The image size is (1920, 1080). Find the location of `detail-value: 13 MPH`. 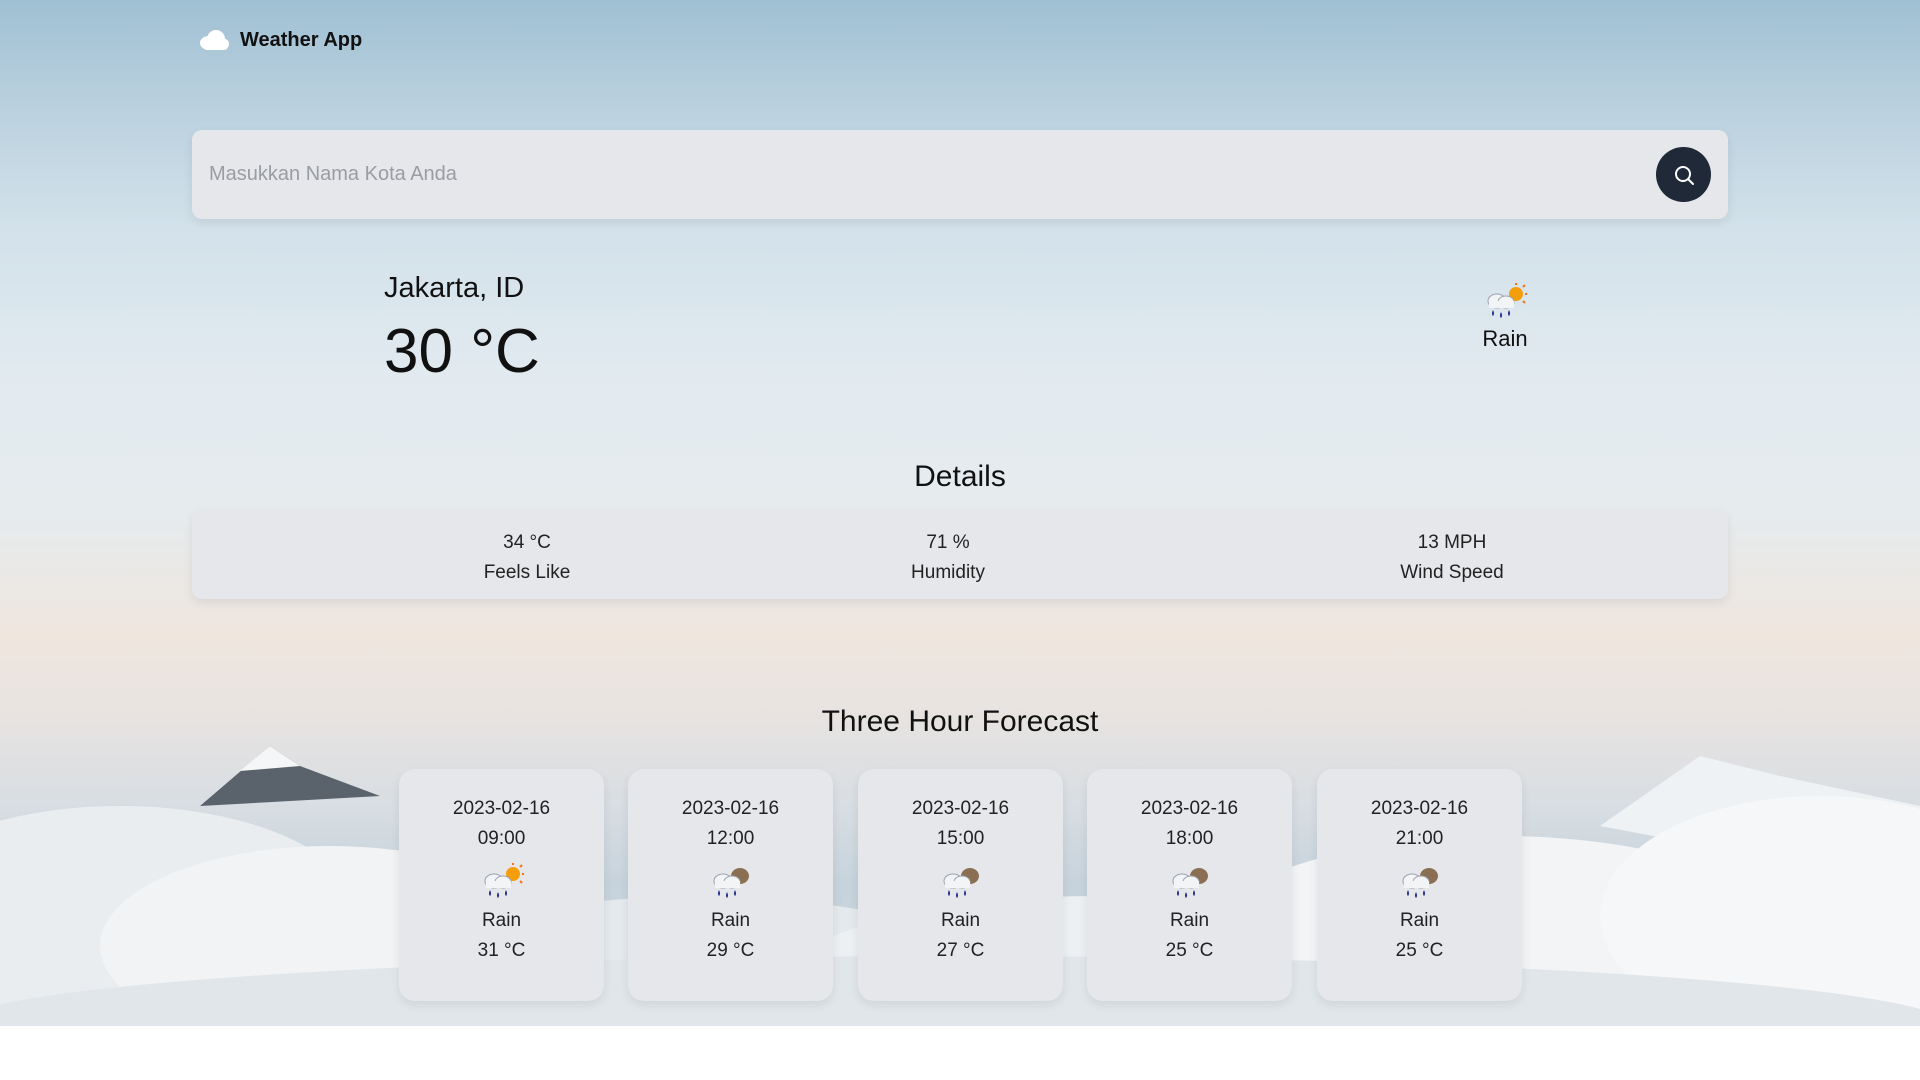

detail-value: 13 MPH is located at coordinates (1452, 542).